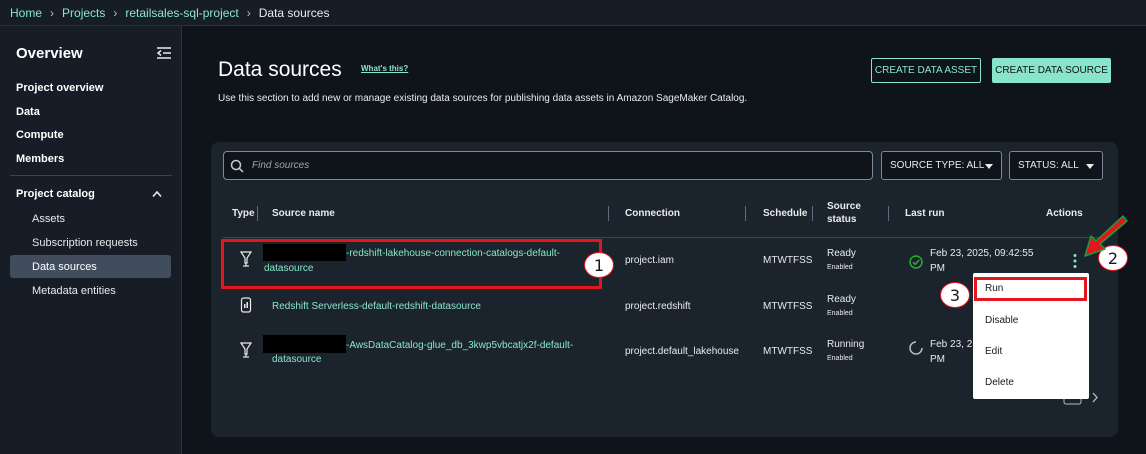 The image size is (1146, 454). Describe the element at coordinates (916, 348) in the screenshot. I see `in-progress-icon` at that location.